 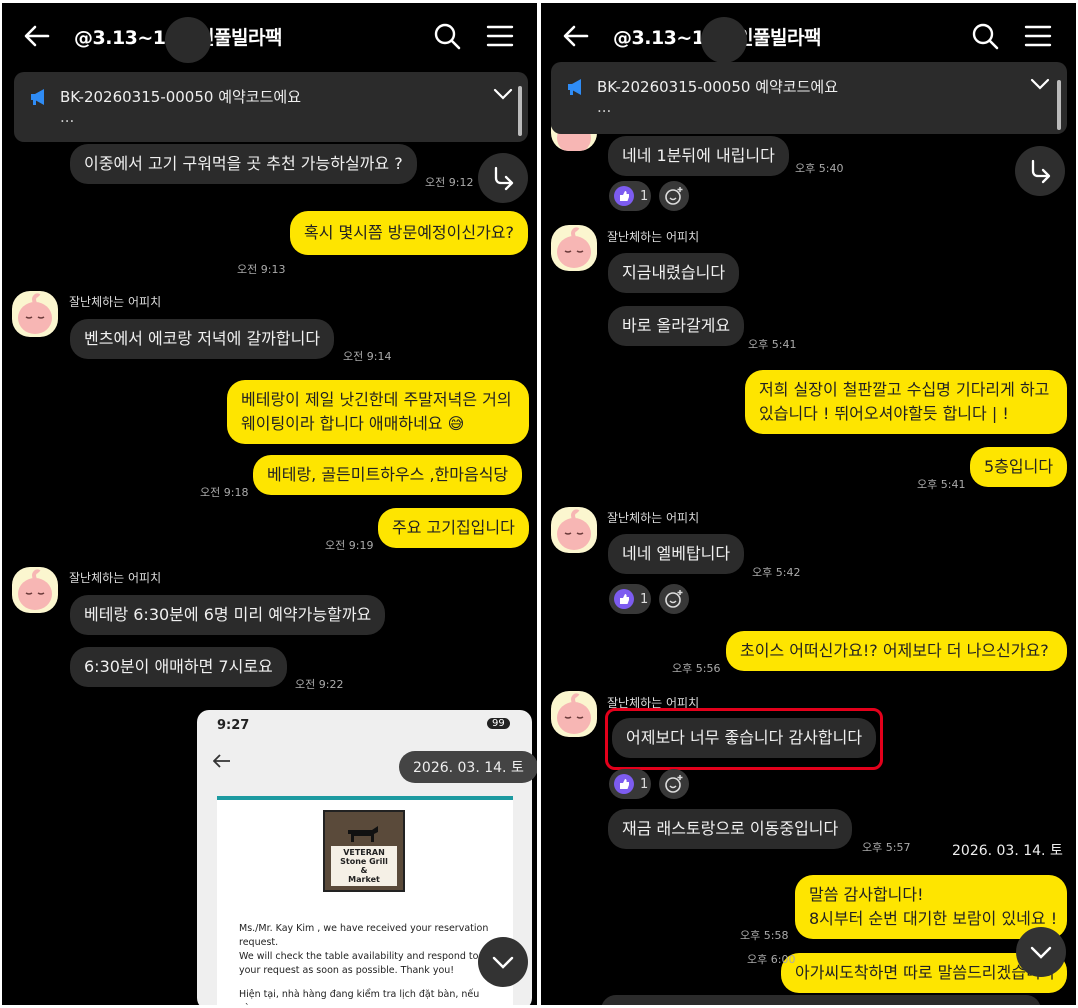 What do you see at coordinates (365, 798) in the screenshot?
I see `header-stripe` at bounding box center [365, 798].